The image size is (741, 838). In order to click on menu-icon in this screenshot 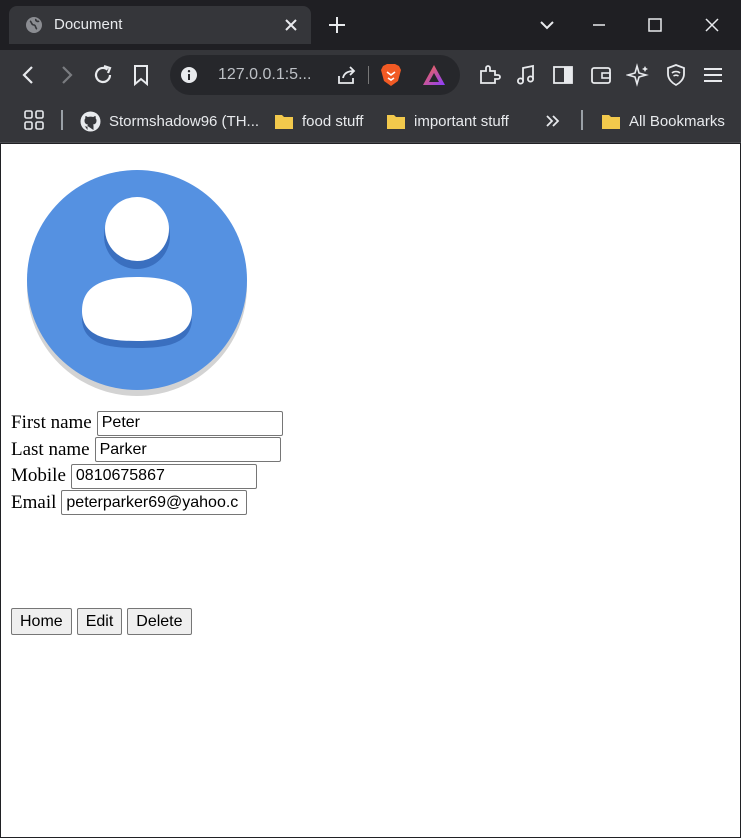, I will do `click(713, 75)`.